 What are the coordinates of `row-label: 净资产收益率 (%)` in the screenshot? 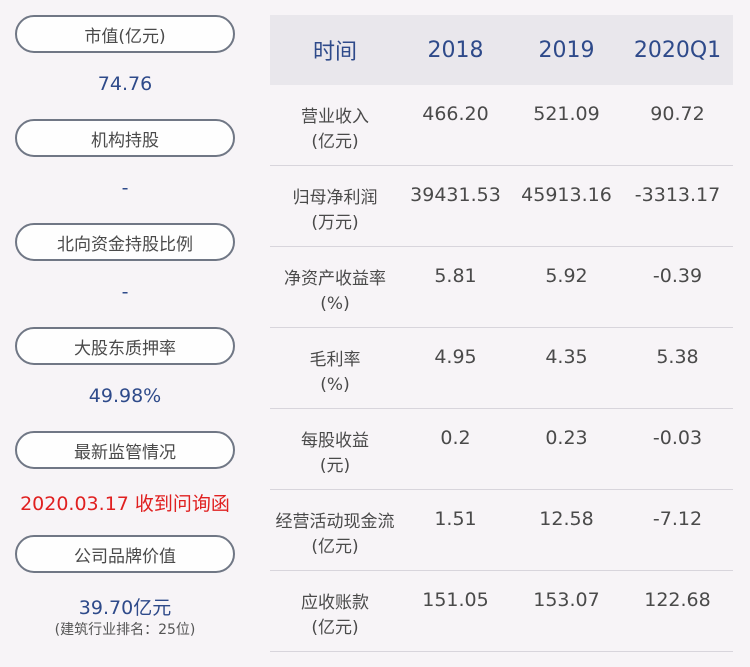 It's located at (335, 282).